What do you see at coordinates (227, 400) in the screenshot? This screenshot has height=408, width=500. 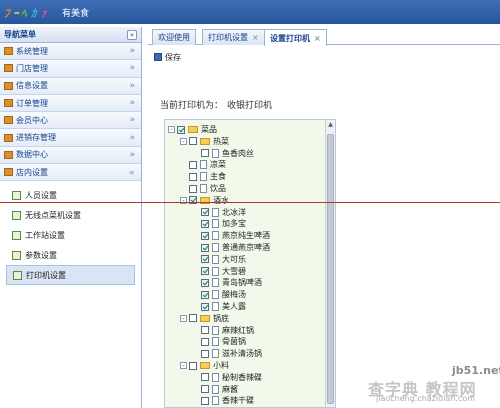 I see `tree-node: 香辣干碟` at bounding box center [227, 400].